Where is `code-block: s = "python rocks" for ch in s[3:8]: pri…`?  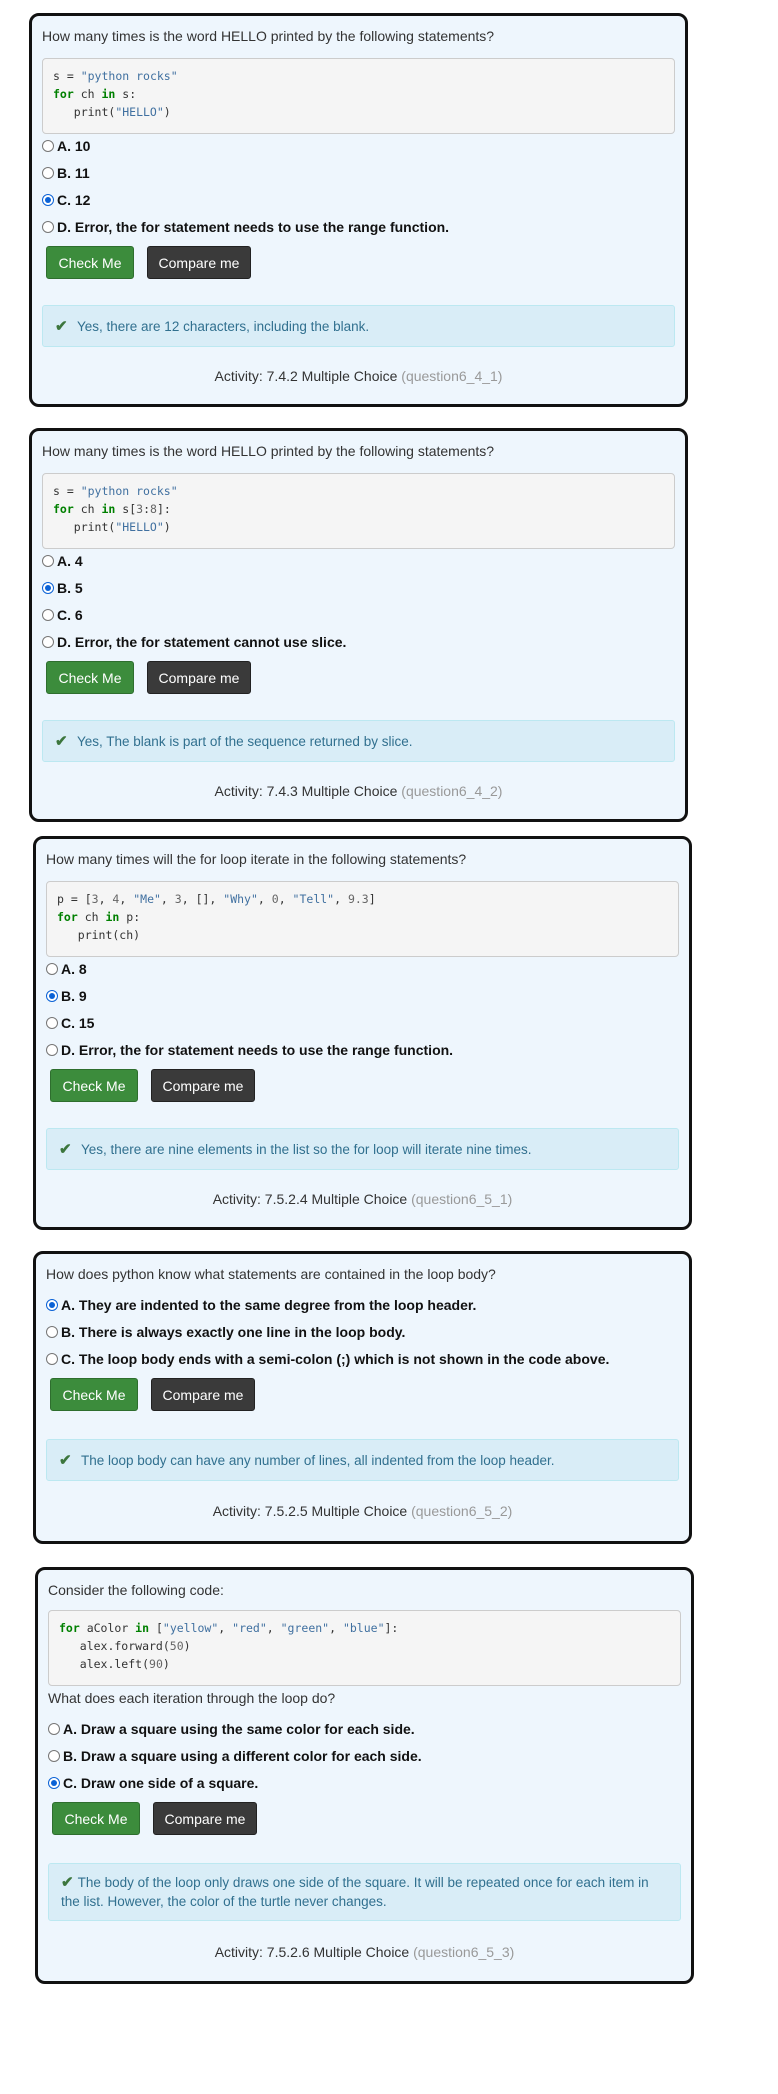
code-block: s = "python rocks" for ch in s[3:8]: pri… is located at coordinates (358, 511).